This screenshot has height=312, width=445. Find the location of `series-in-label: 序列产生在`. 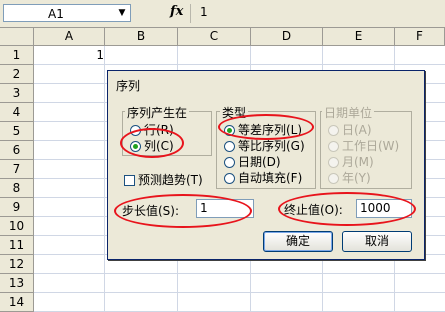

series-in-label: 序列产生在 is located at coordinates (157, 112).